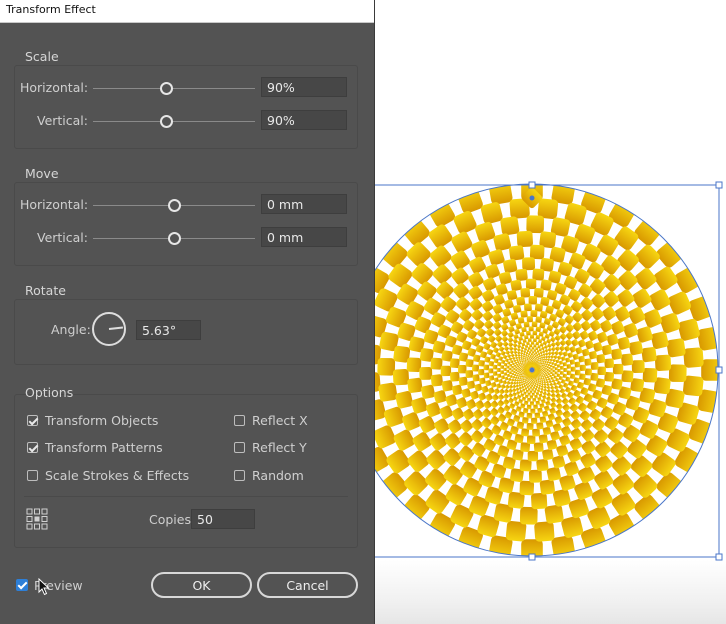 This screenshot has height=624, width=726. I want to click on move-horizontal-field: 0 mm, so click(304, 204).